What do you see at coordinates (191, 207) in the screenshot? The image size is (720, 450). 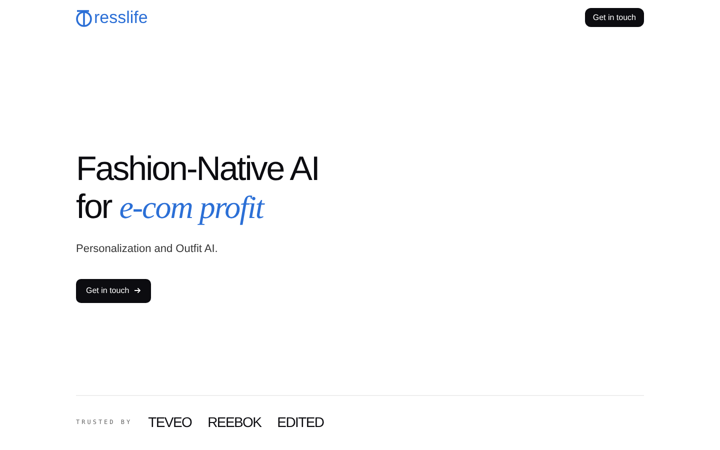 I see `hero-title-accent: e-com profit` at bounding box center [191, 207].